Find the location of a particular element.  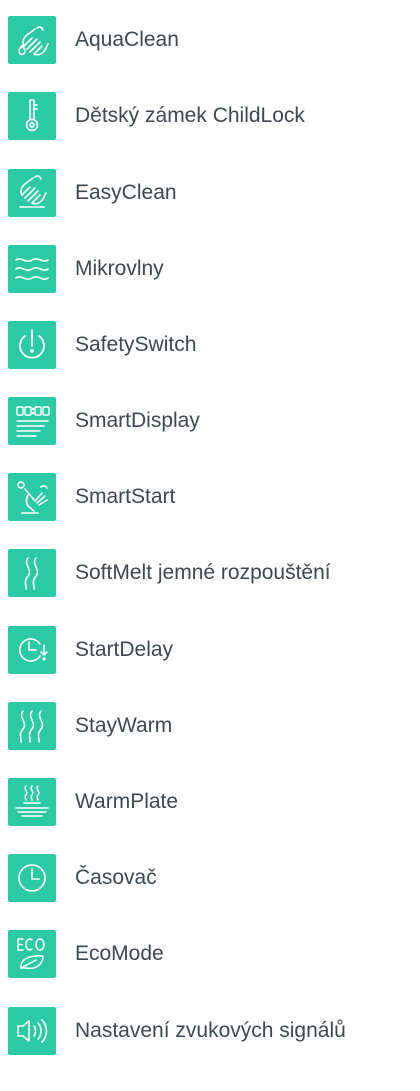

feature-item-easyclean: EasyClean is located at coordinates (210, 193).